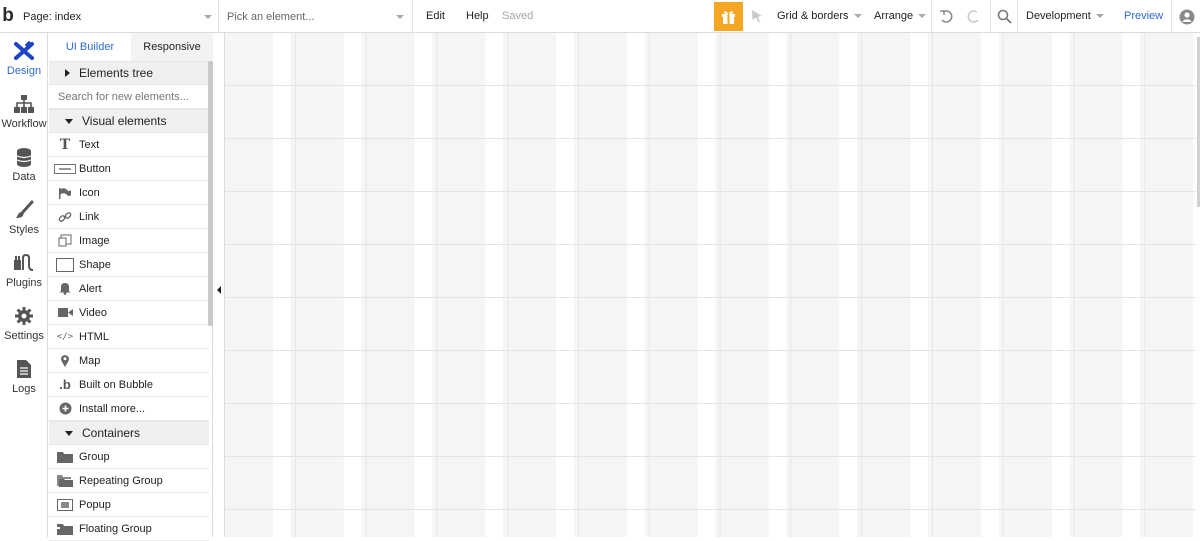  Describe the element at coordinates (116, 73) in the screenshot. I see `elements-tree-label: Elements tree` at that location.